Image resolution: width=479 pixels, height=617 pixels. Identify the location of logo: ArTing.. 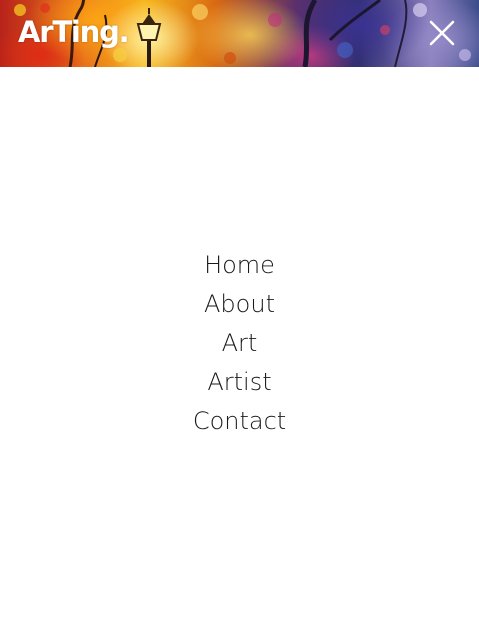
(74, 32).